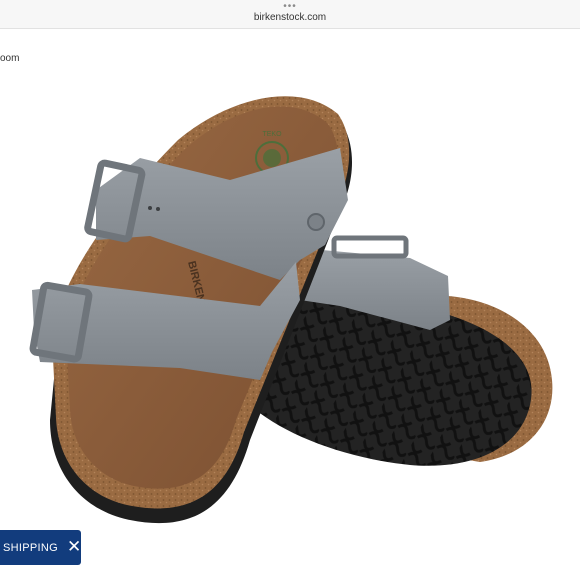  I want to click on close-icon: ✕, so click(74, 547).